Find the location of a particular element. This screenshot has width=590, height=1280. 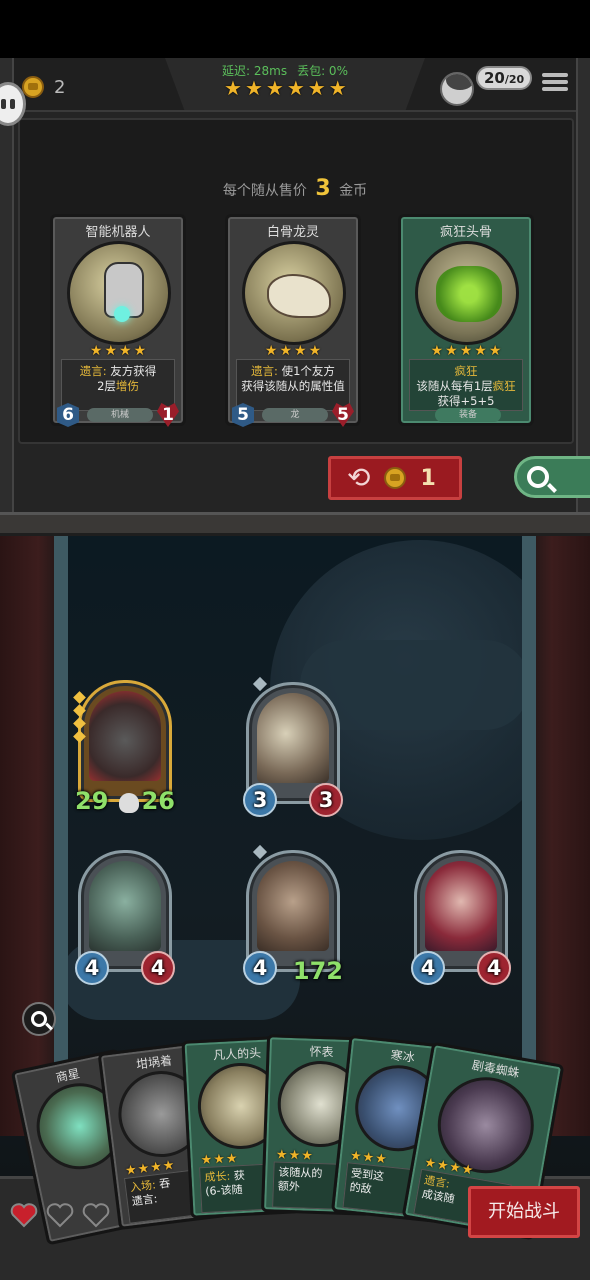

gold-marker-icons is located at coordinates (79, 717).